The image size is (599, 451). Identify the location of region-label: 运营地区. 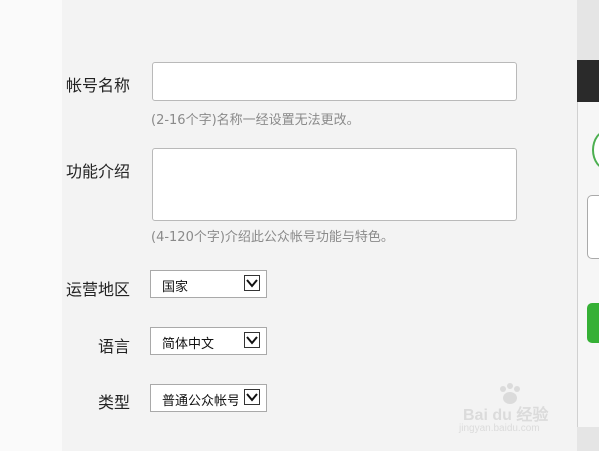
(98, 289).